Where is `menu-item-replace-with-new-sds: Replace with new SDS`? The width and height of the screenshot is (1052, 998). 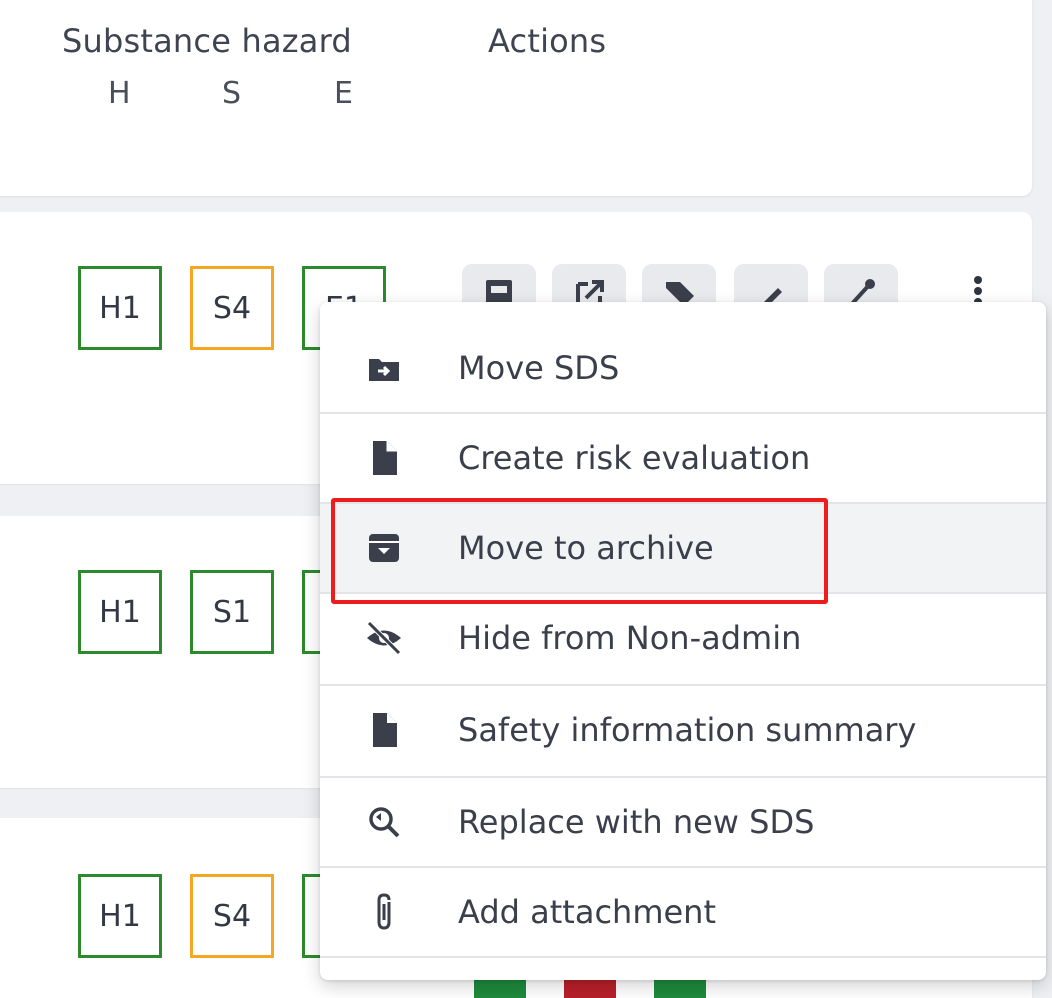
menu-item-replace-with-new-sds: Replace with new SDS is located at coordinates (683, 822).